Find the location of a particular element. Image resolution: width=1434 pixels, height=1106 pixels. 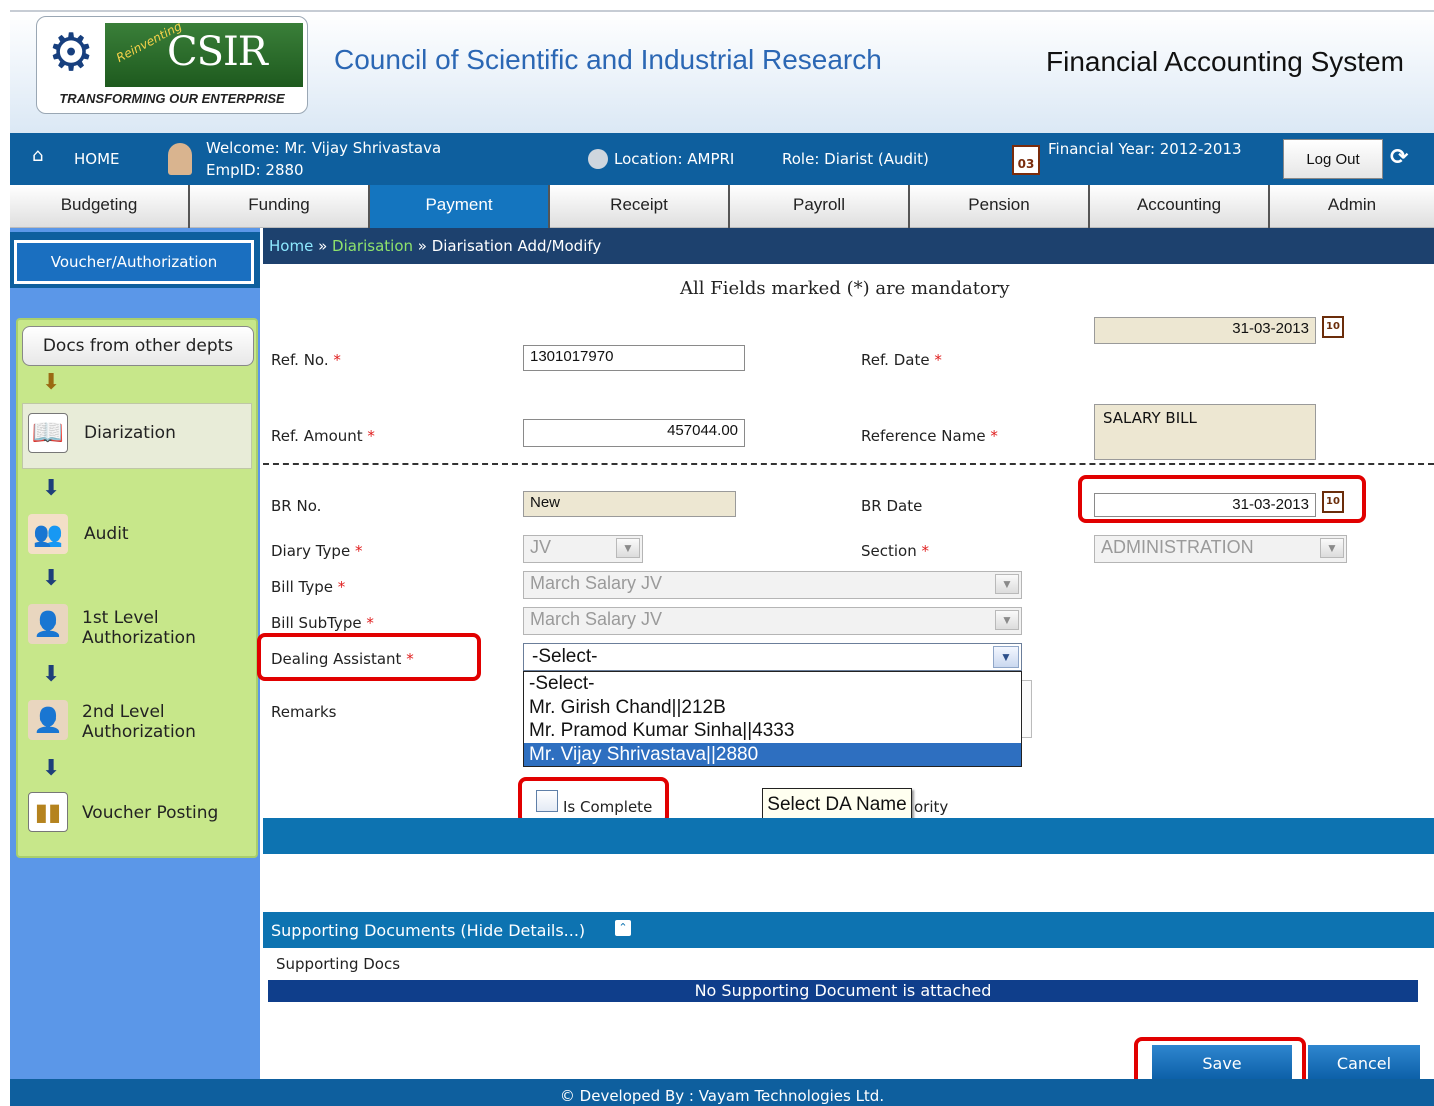

reference-name-label-text: Reference Name is located at coordinates (923, 436).